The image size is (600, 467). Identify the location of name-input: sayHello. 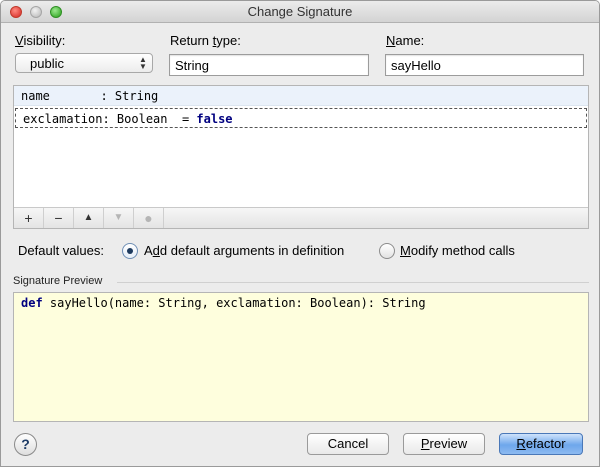
(484, 65).